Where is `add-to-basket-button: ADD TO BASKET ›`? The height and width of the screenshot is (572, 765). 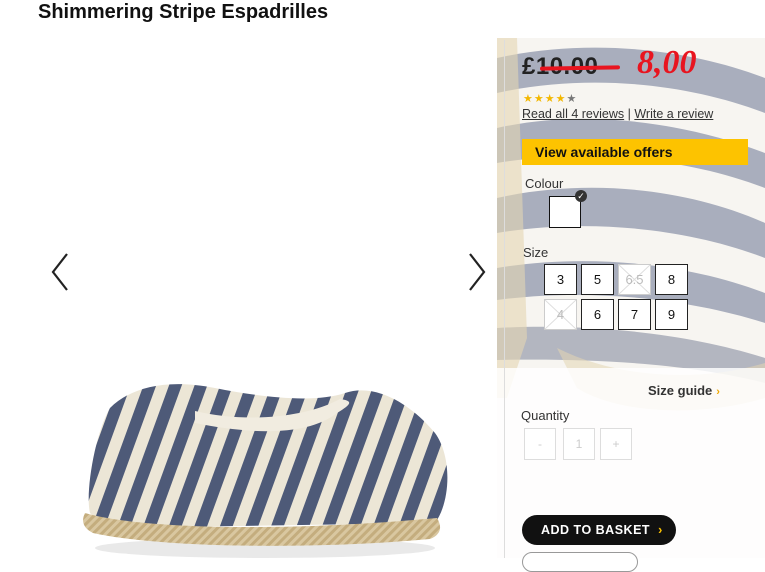
add-to-basket-button: ADD TO BASKET › is located at coordinates (599, 530).